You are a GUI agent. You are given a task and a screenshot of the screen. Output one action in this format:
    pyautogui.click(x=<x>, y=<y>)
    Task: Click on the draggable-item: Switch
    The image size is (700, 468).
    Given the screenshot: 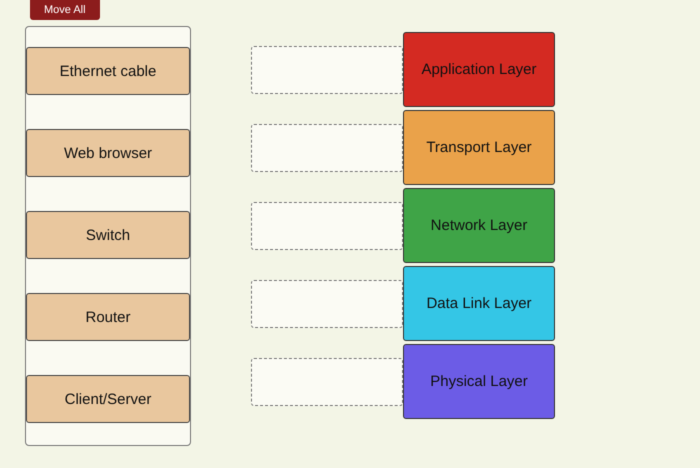 What is the action you would take?
    pyautogui.click(x=108, y=235)
    